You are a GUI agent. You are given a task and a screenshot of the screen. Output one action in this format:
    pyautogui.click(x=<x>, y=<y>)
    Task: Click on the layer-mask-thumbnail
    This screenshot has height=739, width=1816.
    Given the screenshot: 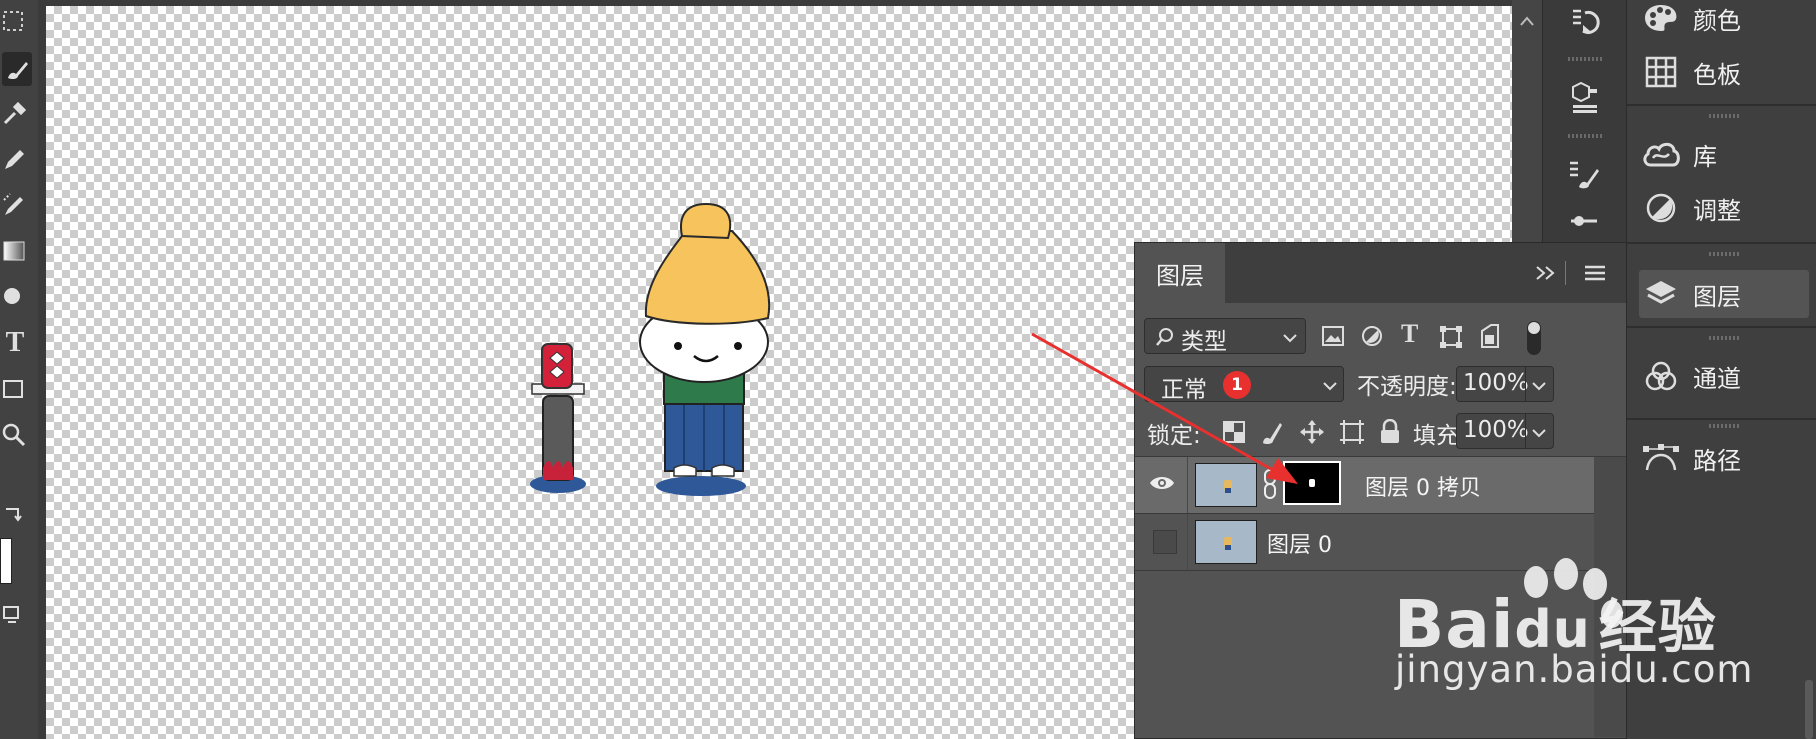 What is the action you would take?
    pyautogui.click(x=1312, y=483)
    